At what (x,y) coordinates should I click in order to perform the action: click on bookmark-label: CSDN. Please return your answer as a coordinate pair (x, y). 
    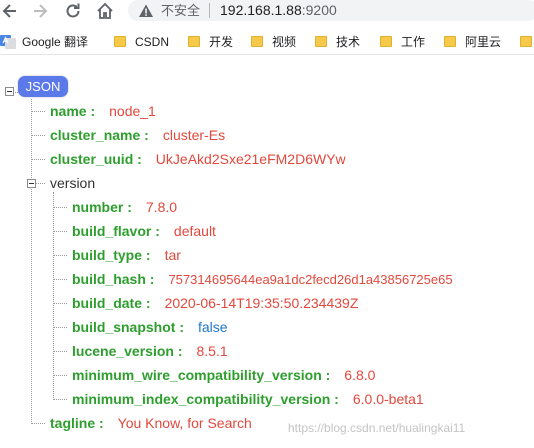
    Looking at the image, I should click on (152, 42).